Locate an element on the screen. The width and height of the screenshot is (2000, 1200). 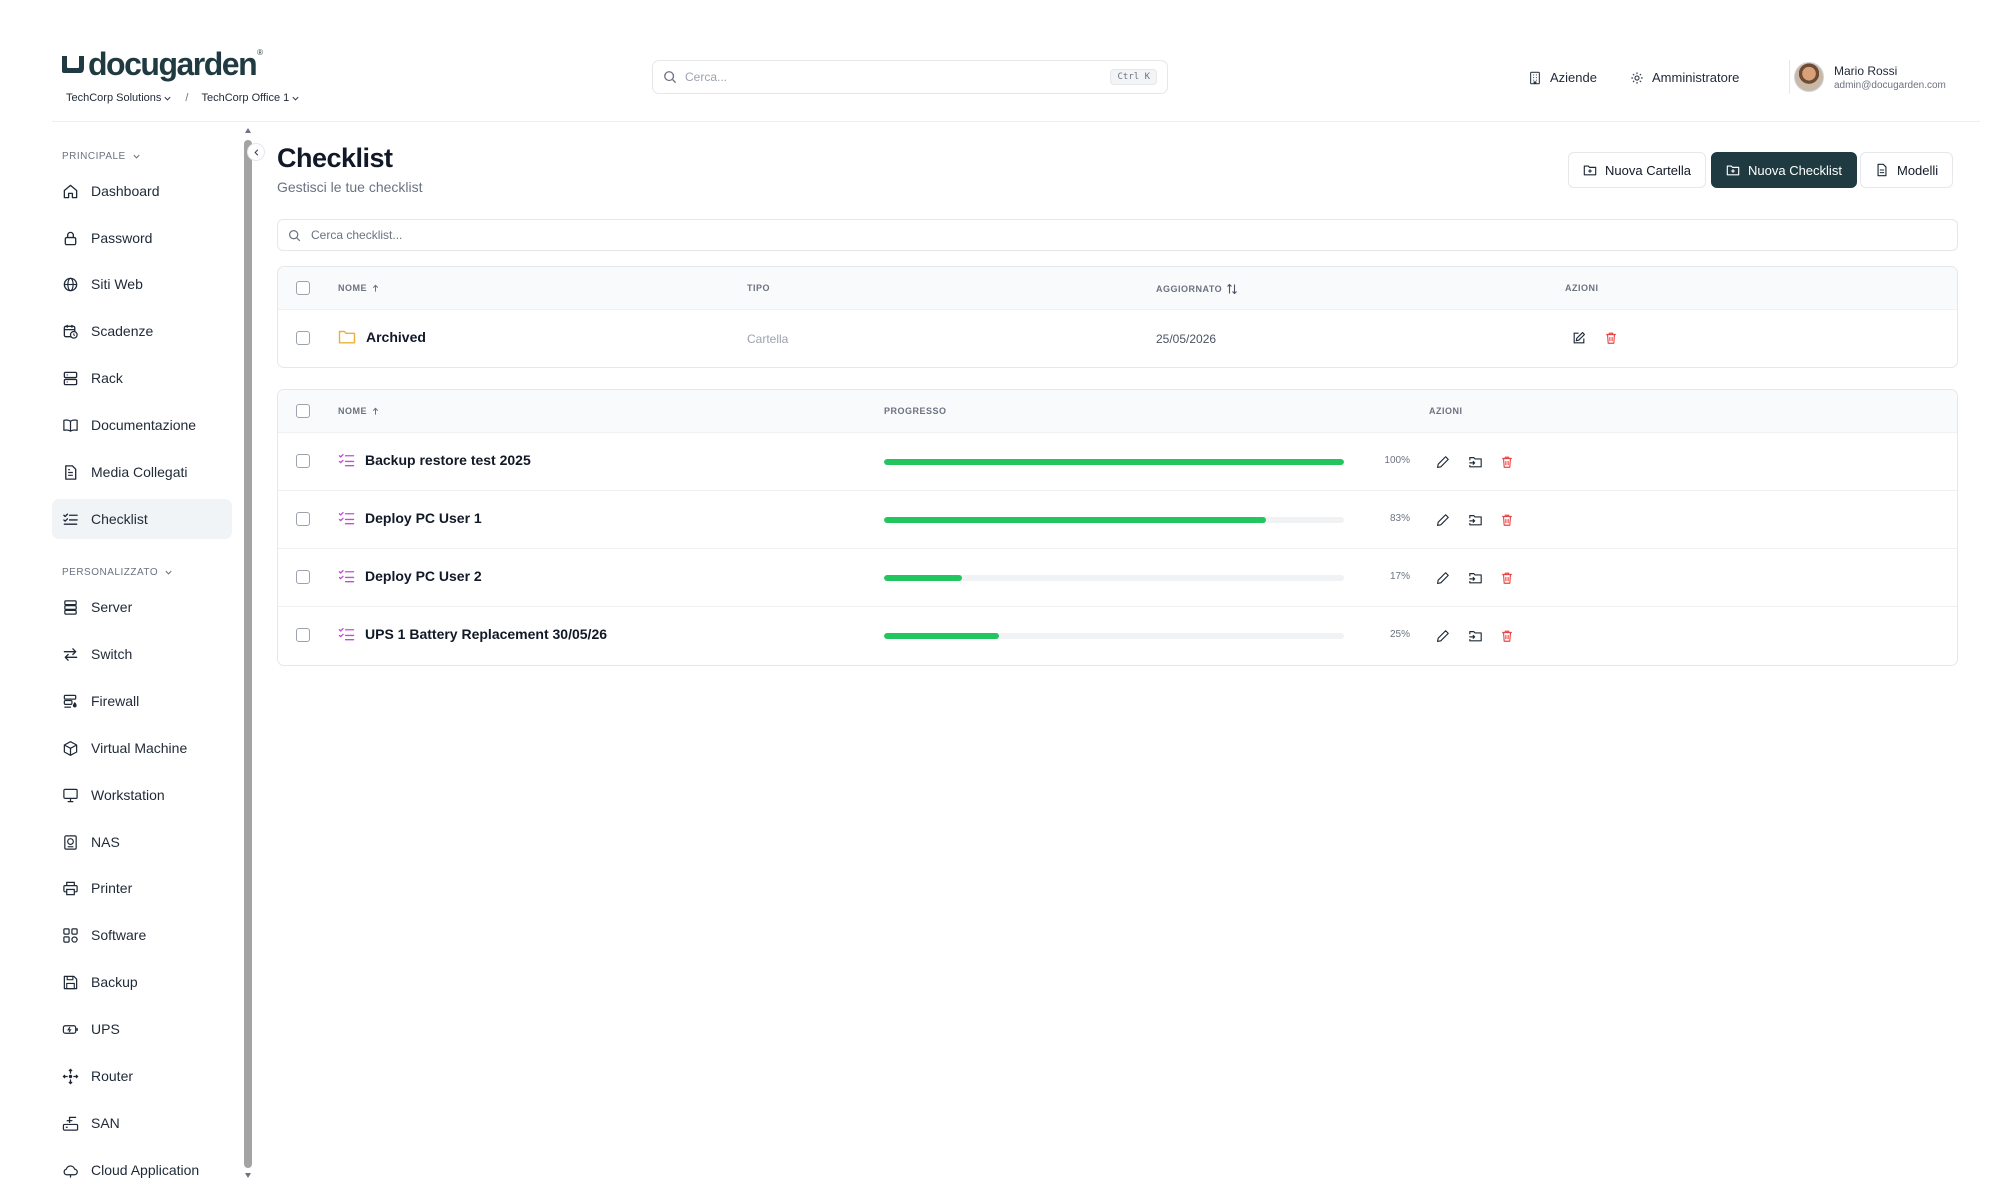
list-checks-icon is located at coordinates (346, 634).